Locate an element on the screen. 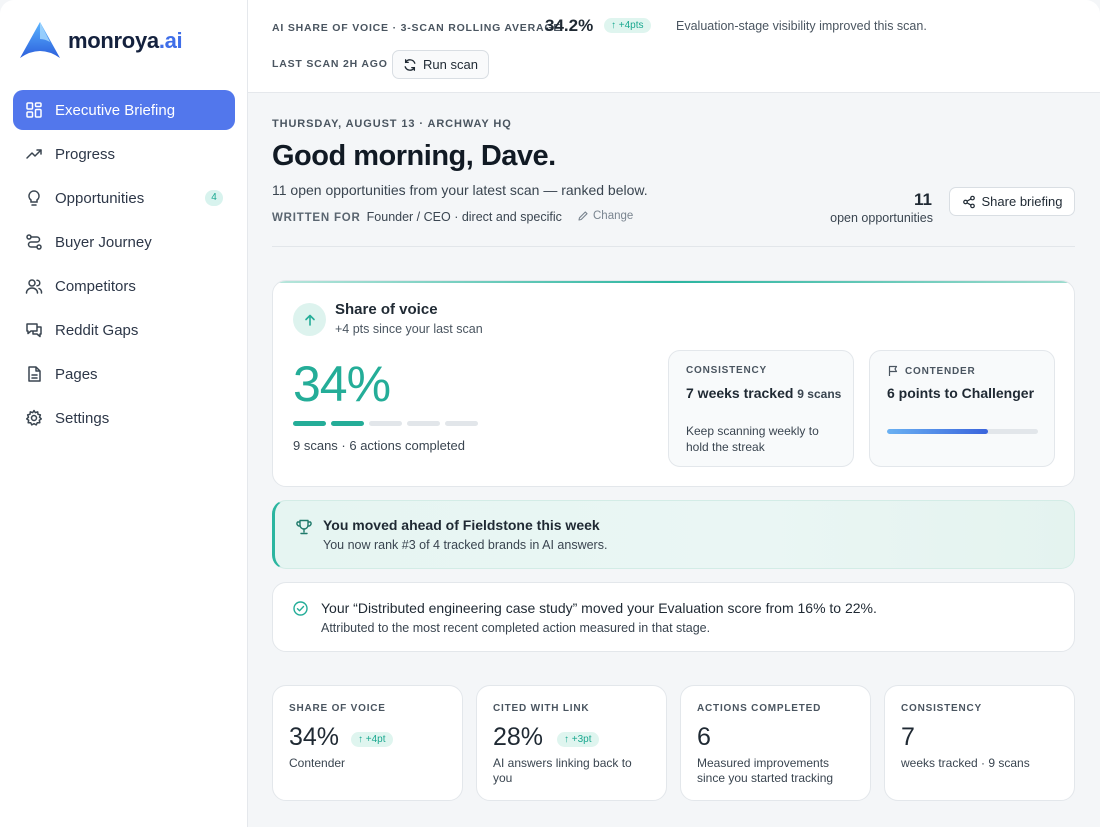 Image resolution: width=1100 pixels, height=827 pixels. sov-card-title: Share of voice is located at coordinates (386, 309).